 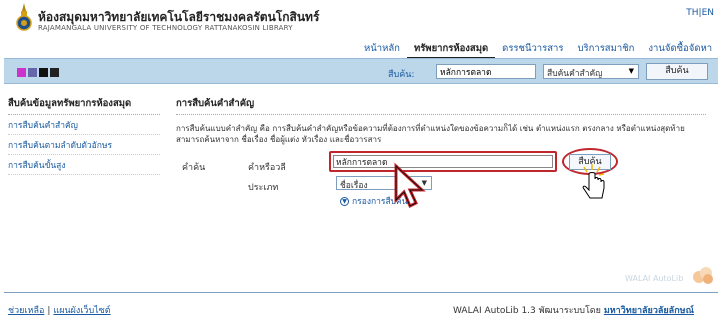 What do you see at coordinates (692, 13) in the screenshot?
I see `lang-th-link: TH` at bounding box center [692, 13].